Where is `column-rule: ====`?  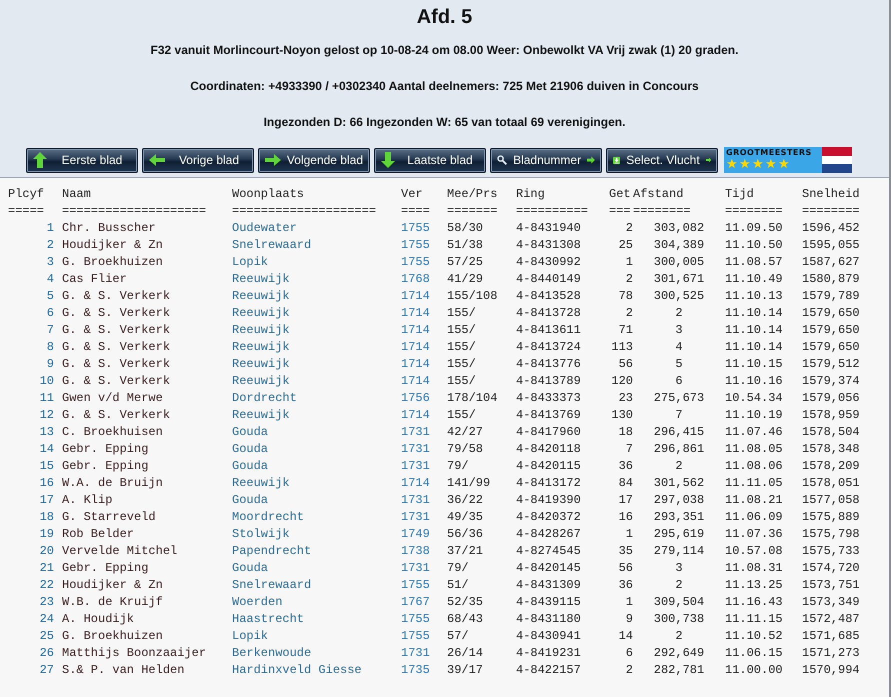
column-rule: ==== is located at coordinates (416, 211).